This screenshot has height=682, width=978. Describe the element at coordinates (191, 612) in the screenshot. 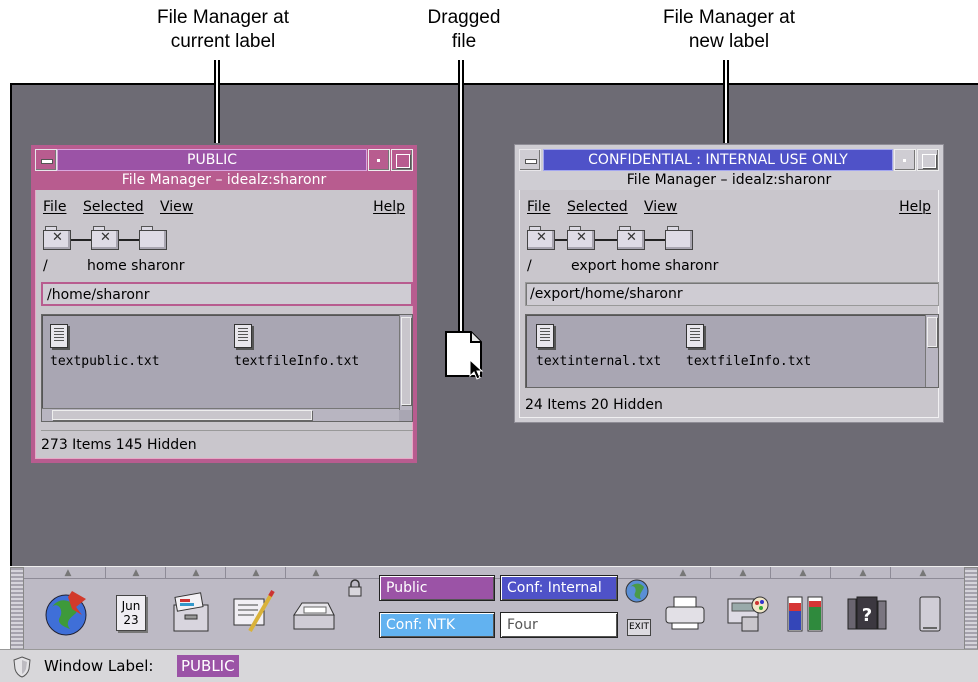

I see `file-cabinet-icon` at that location.